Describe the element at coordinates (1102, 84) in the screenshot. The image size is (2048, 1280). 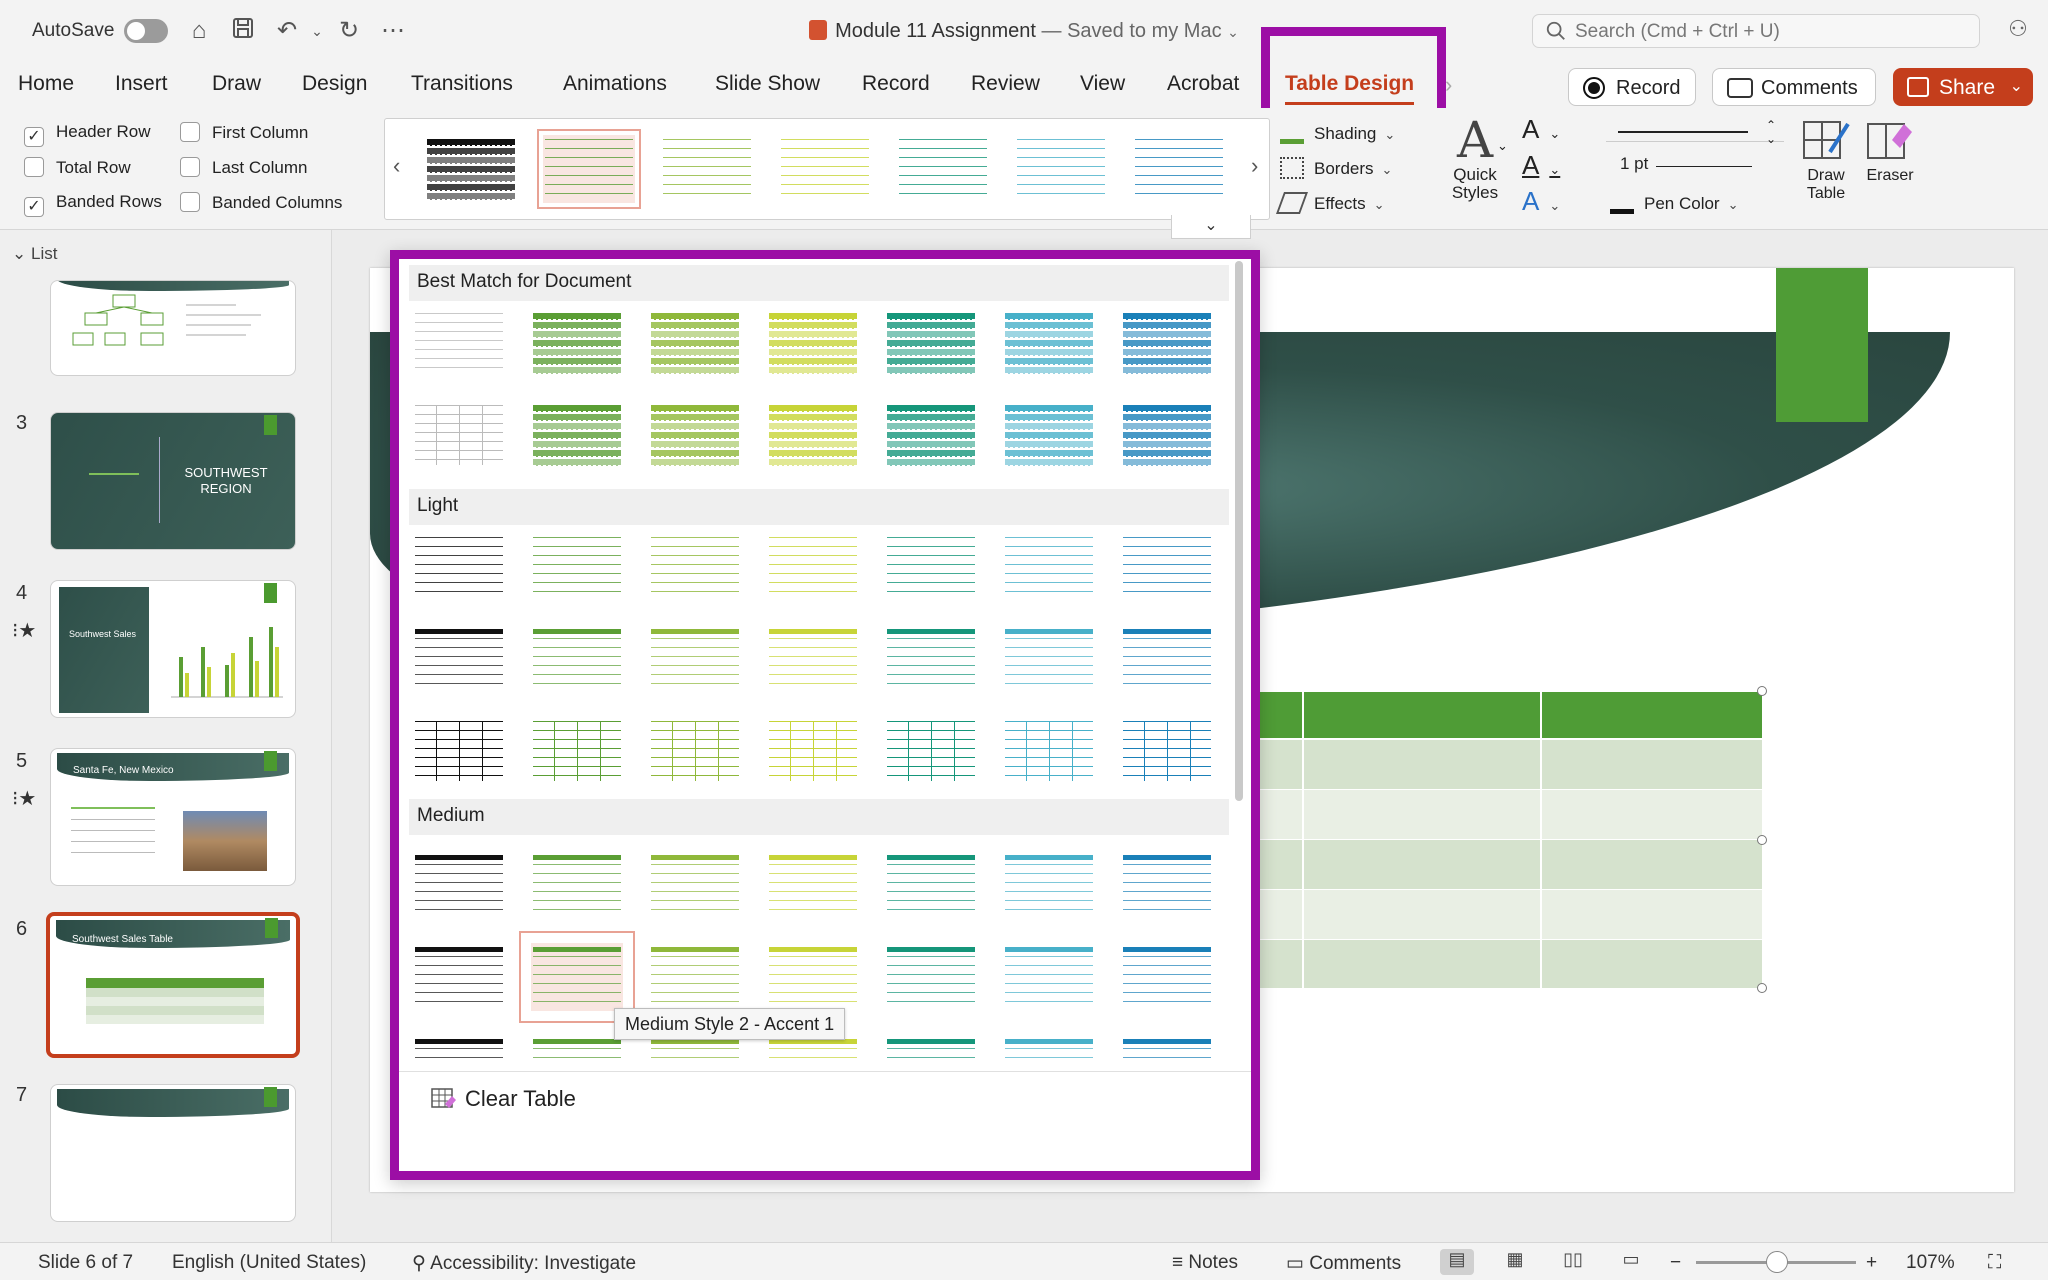
I see `tab-view: View` at that location.